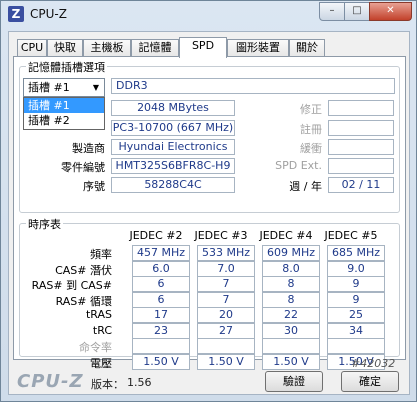 This screenshot has height=402, width=417. Describe the element at coordinates (88, 148) in the screenshot. I see `manufacturer-label: 製造商` at that location.